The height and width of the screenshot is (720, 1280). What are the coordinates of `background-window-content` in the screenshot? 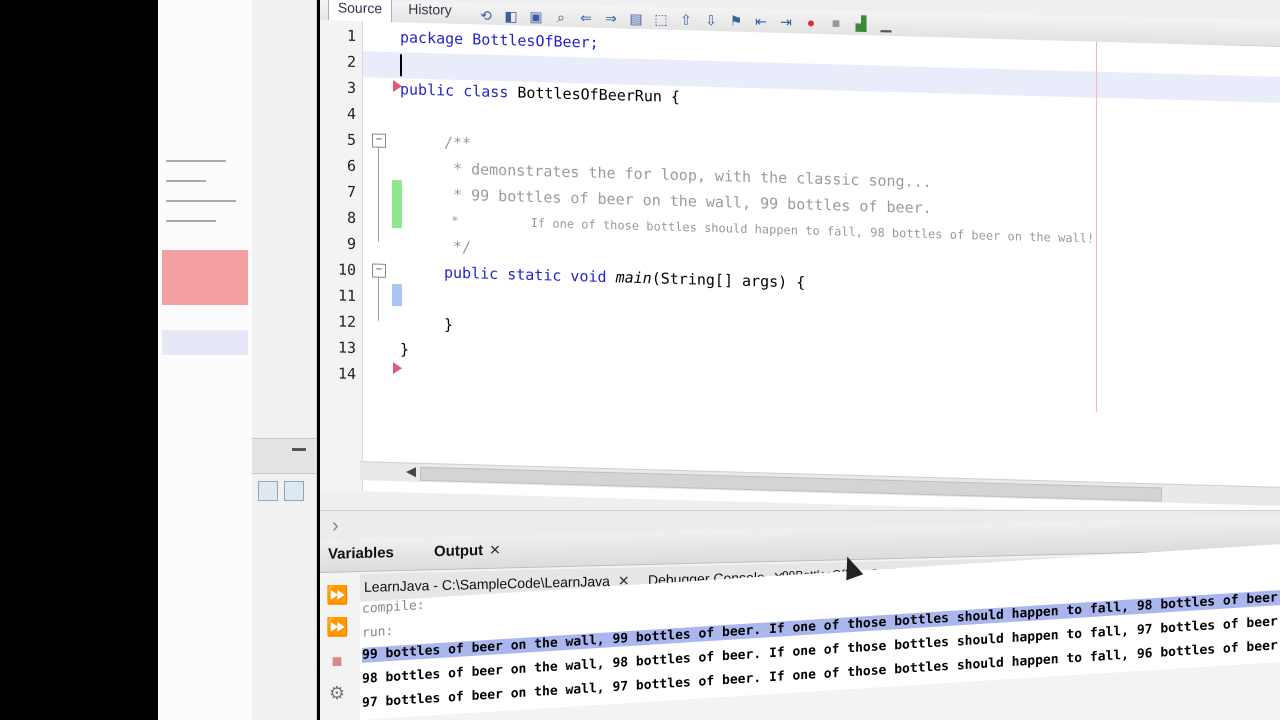 It's located at (205, 360).